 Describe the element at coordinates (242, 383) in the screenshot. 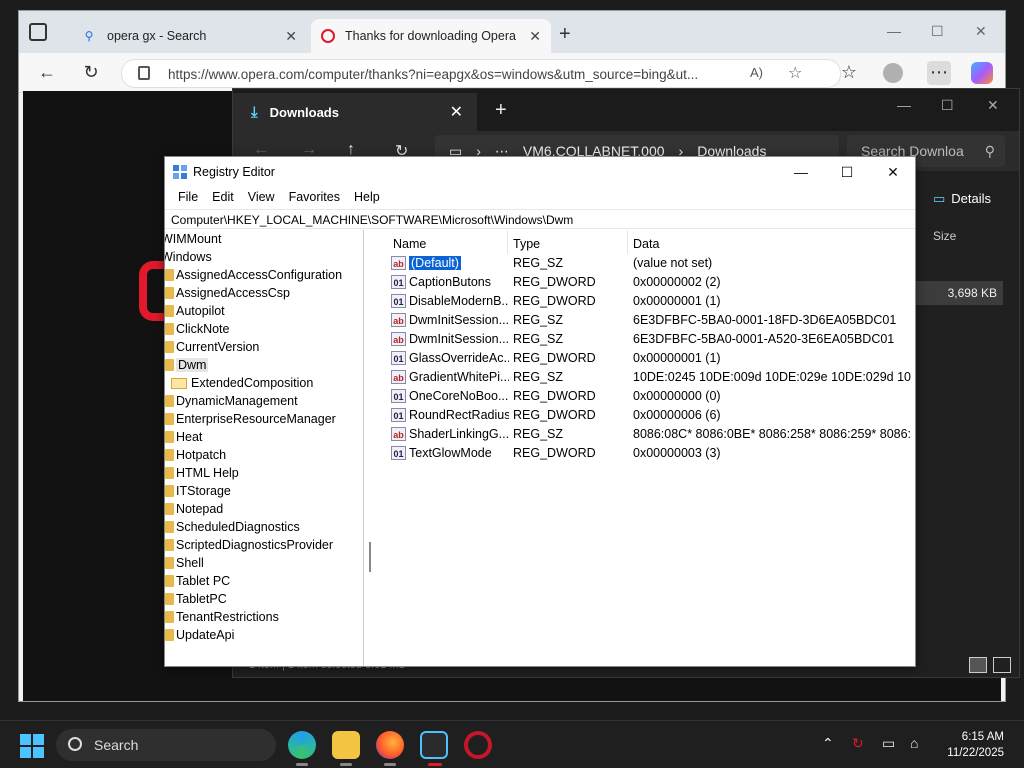

I see `tree-item: ExtendedComposition` at that location.